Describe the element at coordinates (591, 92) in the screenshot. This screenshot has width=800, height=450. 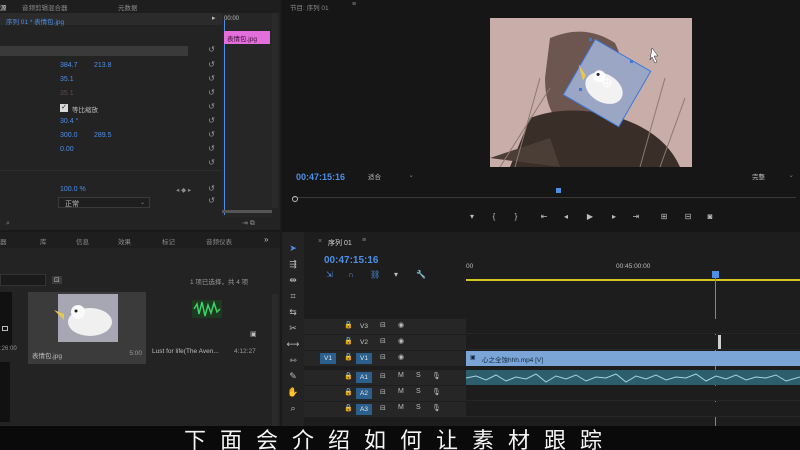
I see `video-preview` at that location.